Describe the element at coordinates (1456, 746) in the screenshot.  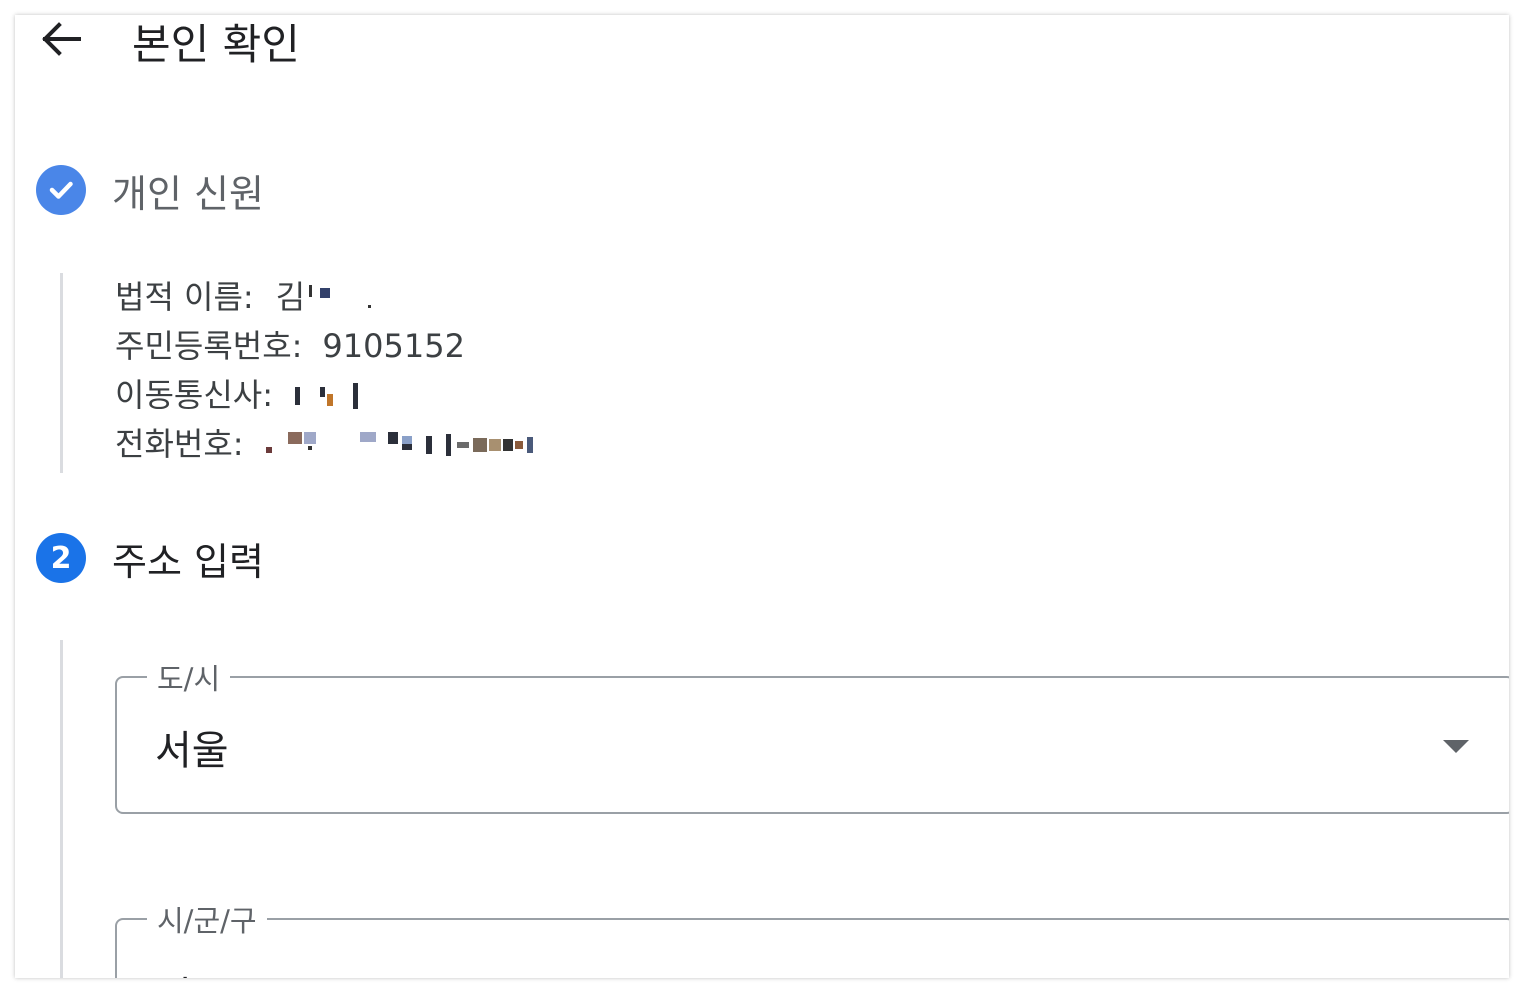
I see `dropdown-arrow-icon` at that location.